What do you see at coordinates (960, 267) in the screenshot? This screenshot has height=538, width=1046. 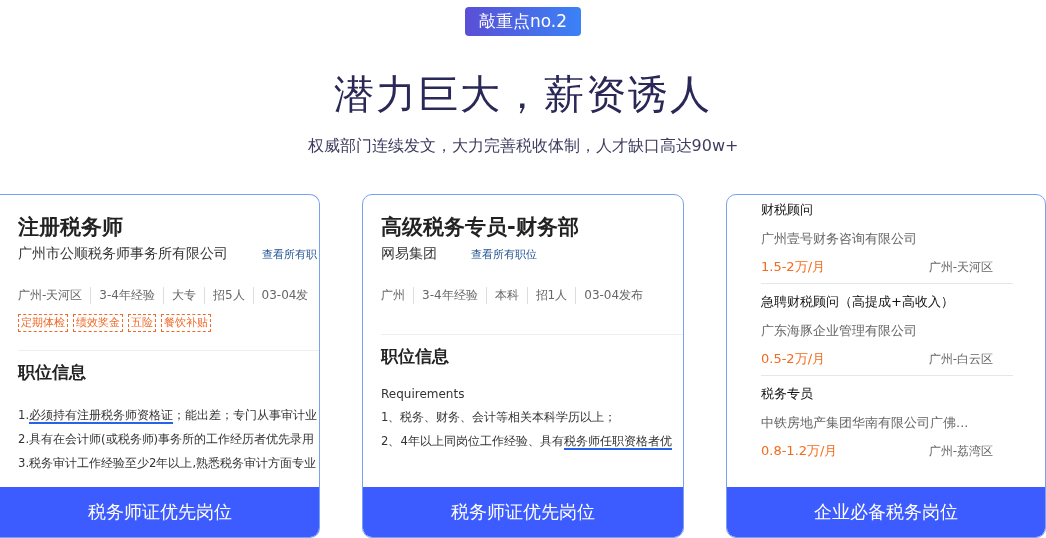 I see `job-location: 广州-天河区` at bounding box center [960, 267].